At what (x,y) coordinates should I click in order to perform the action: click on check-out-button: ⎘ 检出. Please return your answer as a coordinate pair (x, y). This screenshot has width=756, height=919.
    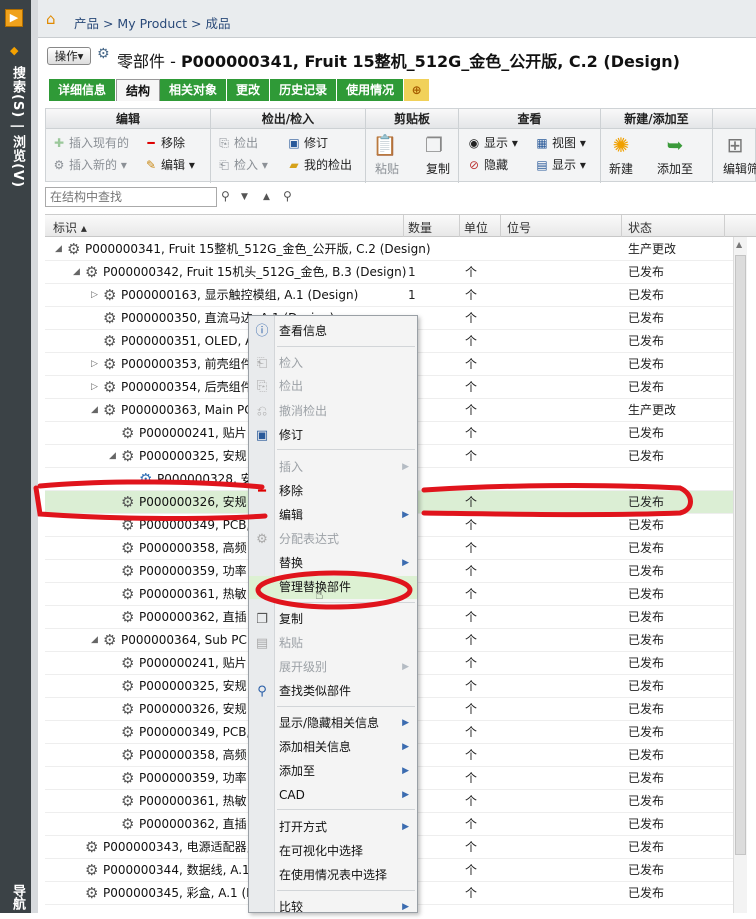
    Looking at the image, I should click on (237, 142).